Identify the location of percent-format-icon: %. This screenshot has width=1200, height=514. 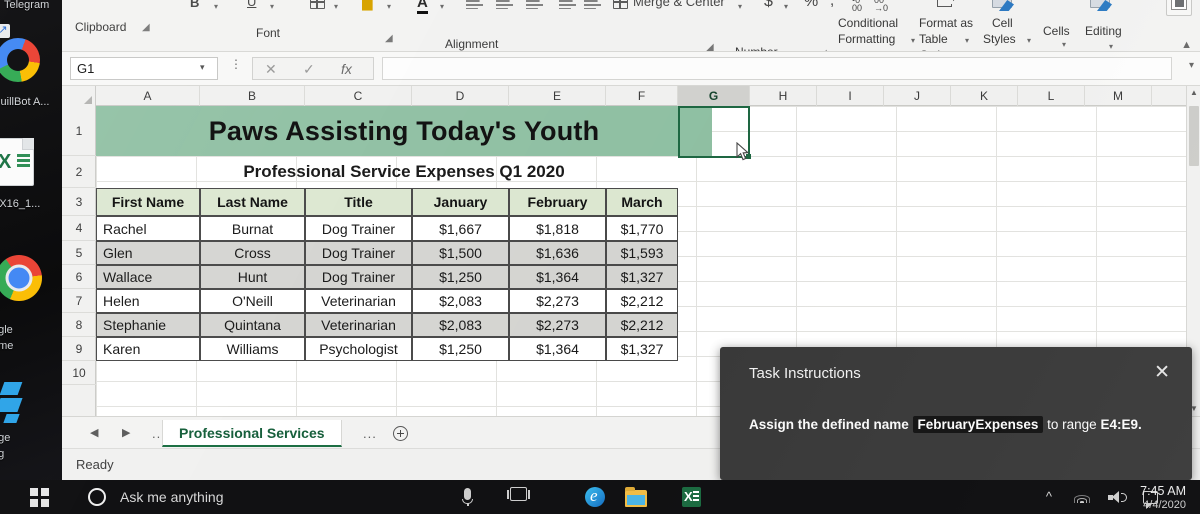
(811, 5).